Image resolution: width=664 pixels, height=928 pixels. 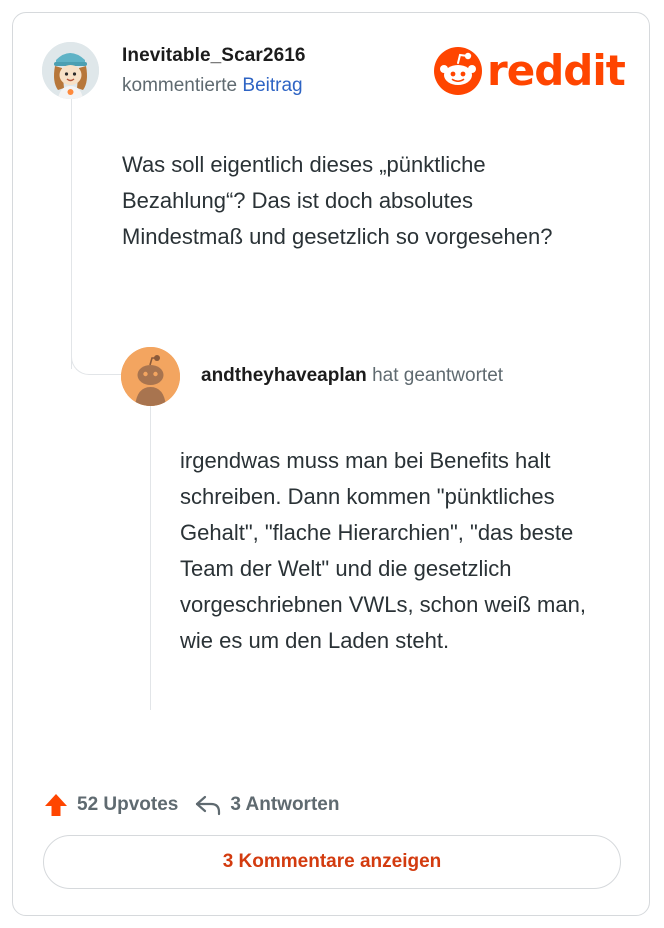 I want to click on reply-count: 3 Antworten, so click(x=285, y=804).